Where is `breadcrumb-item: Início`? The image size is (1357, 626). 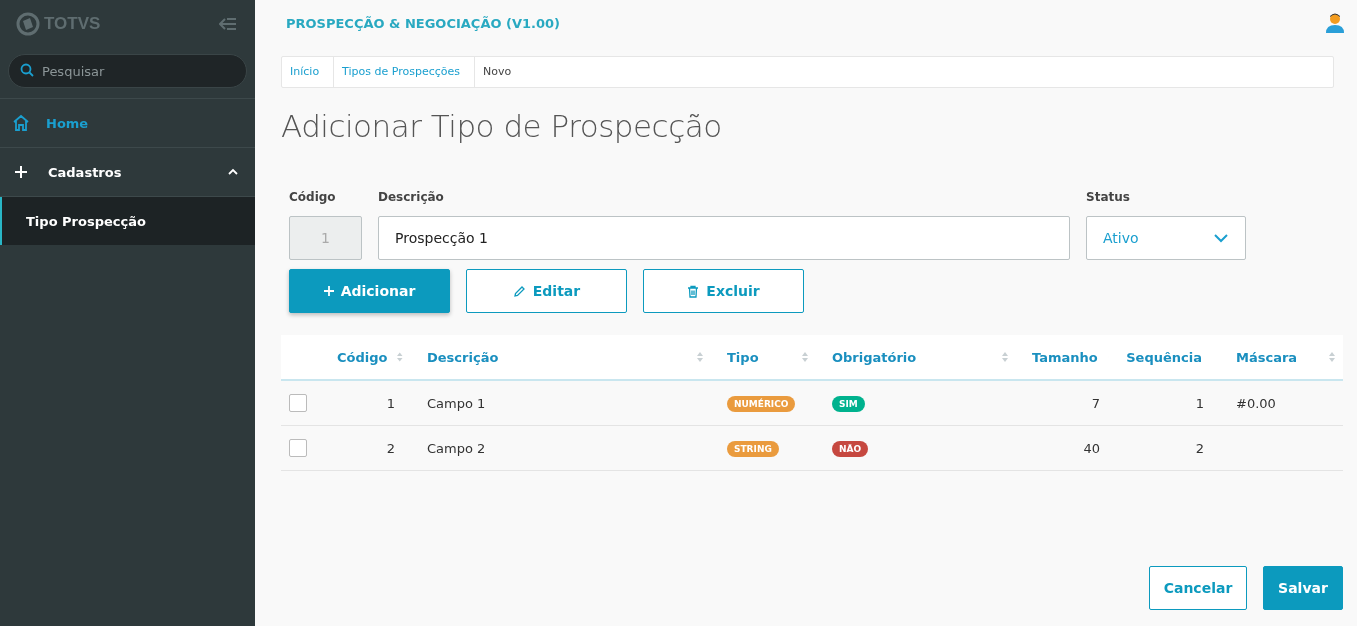
breadcrumb-item: Início is located at coordinates (308, 72).